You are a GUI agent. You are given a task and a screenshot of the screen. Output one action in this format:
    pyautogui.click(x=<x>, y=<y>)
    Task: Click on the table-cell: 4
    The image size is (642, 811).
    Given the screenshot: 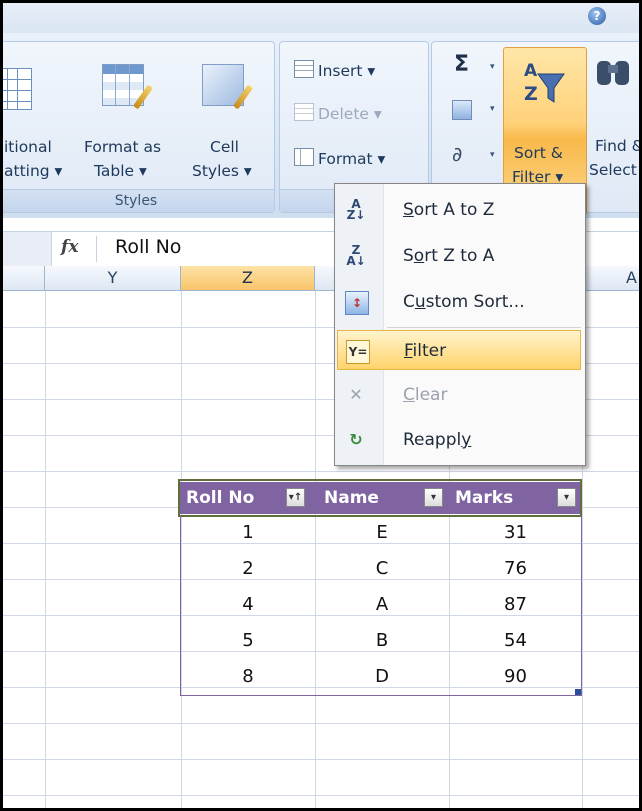 What is the action you would take?
    pyautogui.click(x=248, y=605)
    